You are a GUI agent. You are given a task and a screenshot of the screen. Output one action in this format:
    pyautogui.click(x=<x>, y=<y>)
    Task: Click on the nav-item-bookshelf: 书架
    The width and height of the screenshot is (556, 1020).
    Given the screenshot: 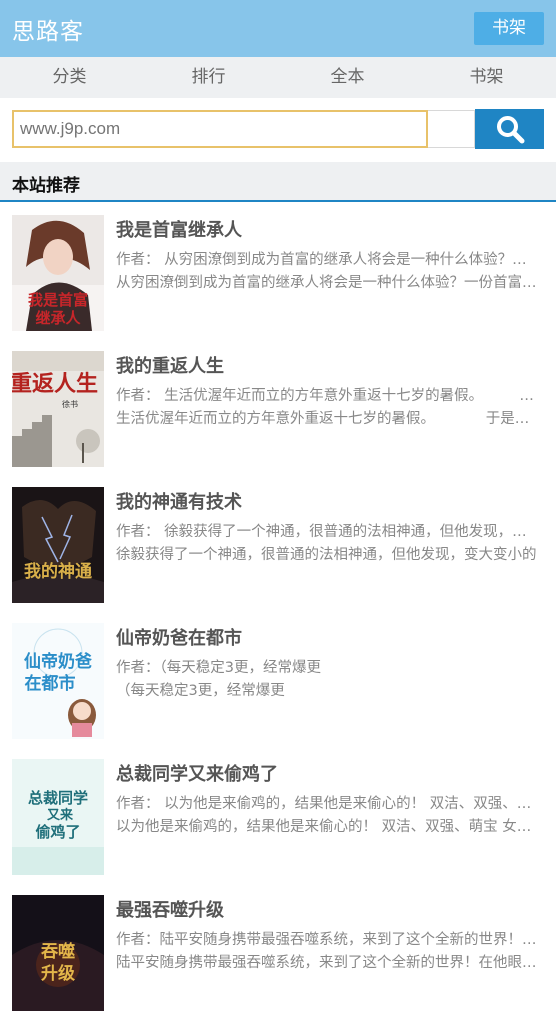 What is the action you would take?
    pyautogui.click(x=486, y=77)
    